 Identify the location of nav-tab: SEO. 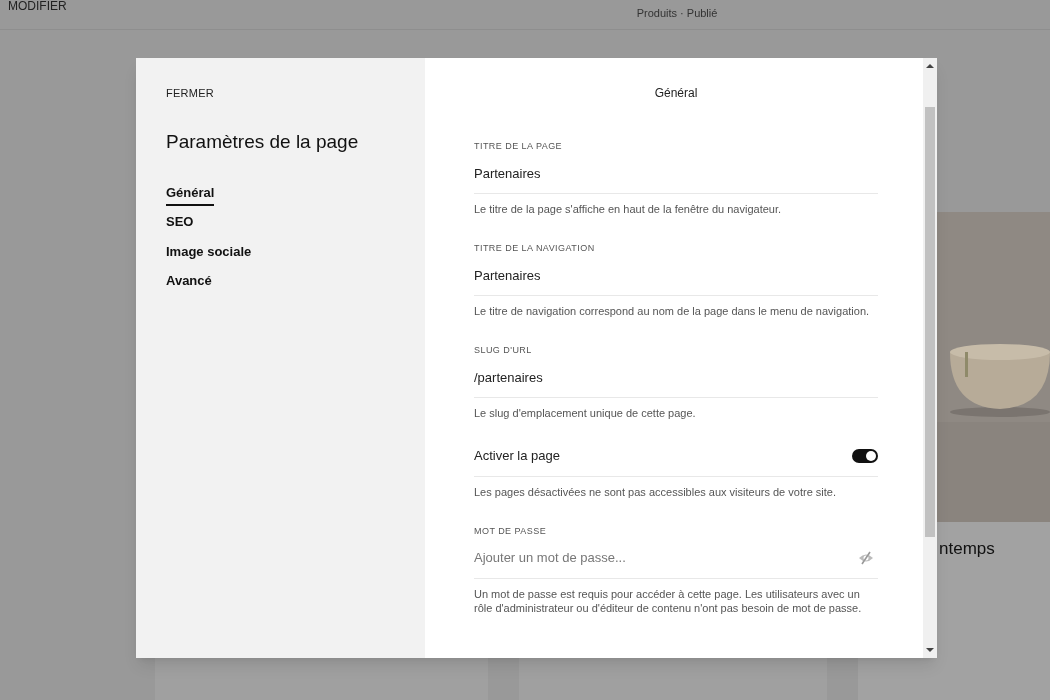
(180, 224).